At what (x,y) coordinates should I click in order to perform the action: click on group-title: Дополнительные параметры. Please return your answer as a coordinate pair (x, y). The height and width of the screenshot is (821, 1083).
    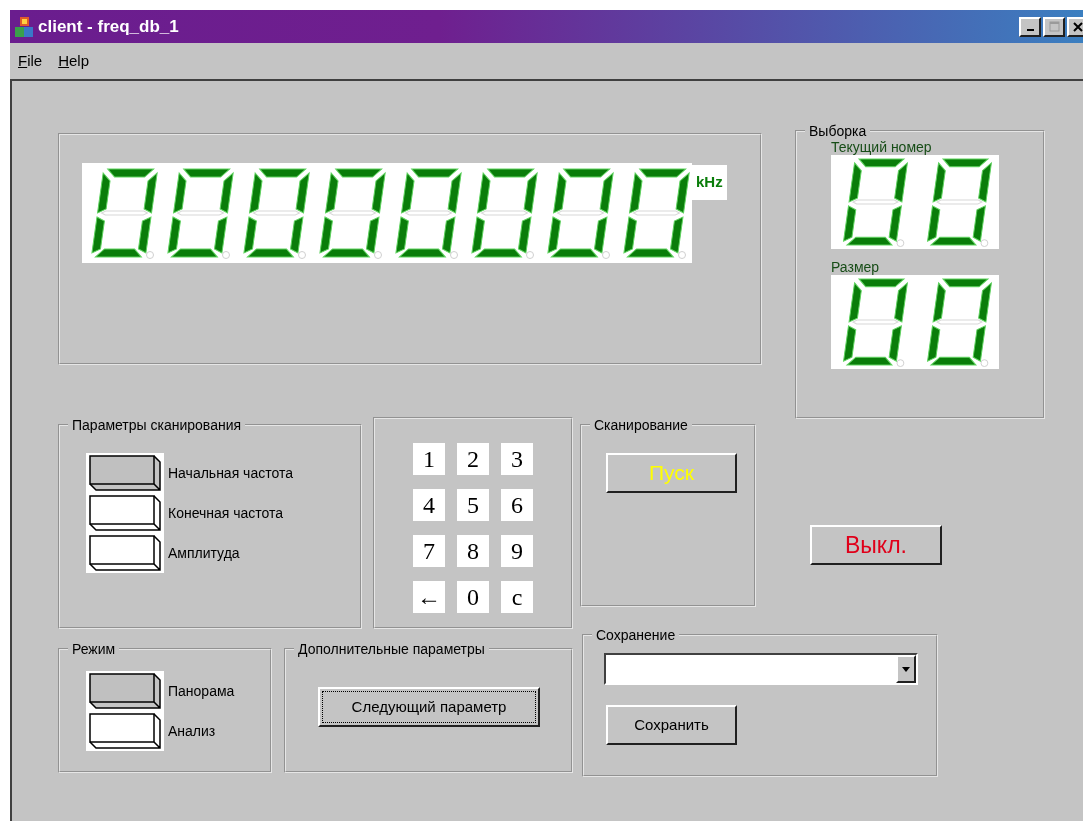
    Looking at the image, I should click on (391, 649).